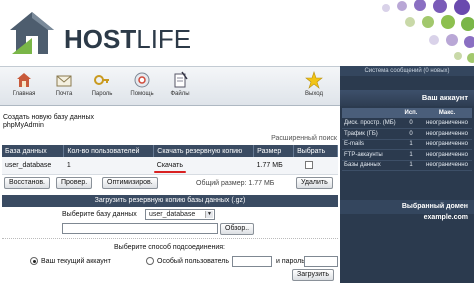 This screenshot has width=474, height=283. I want to click on optimize-button: Оптимизиров., so click(130, 183).